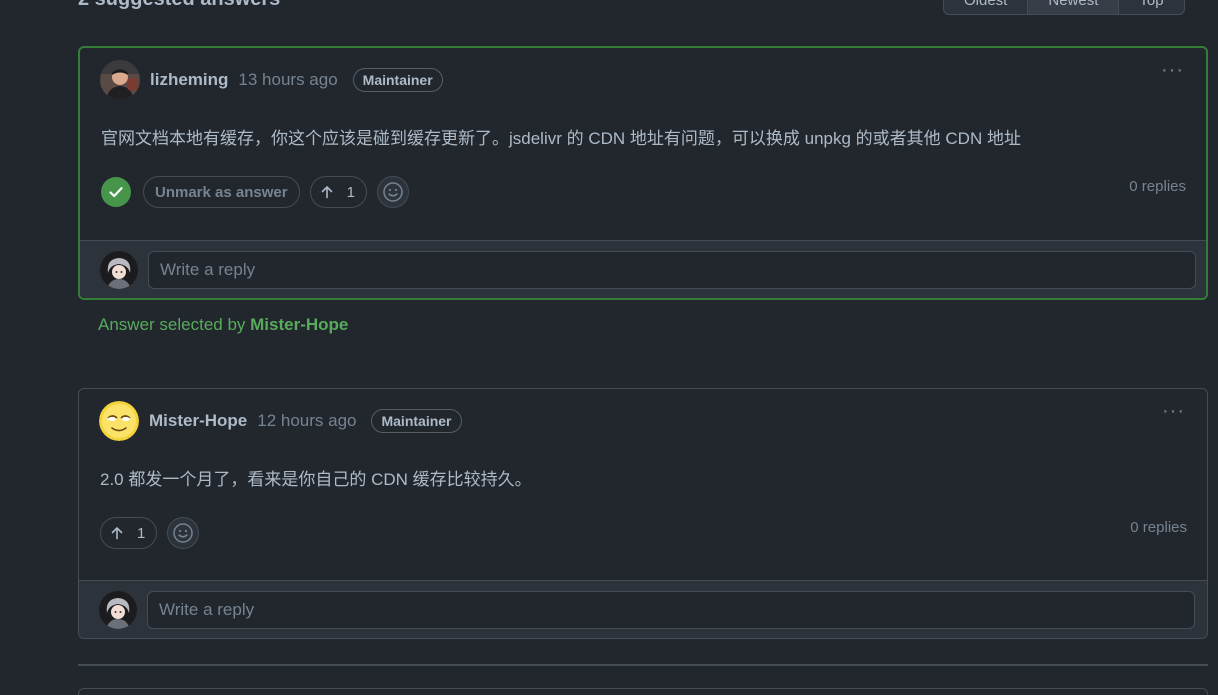  Describe the element at coordinates (287, 80) in the screenshot. I see `timestamp: 13 hours ago` at that location.